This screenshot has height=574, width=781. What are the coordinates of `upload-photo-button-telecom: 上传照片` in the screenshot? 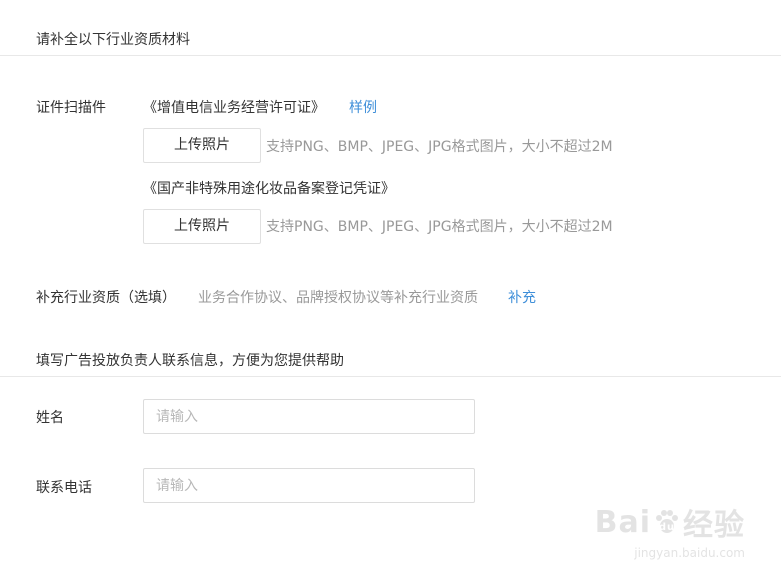 It's located at (202, 145).